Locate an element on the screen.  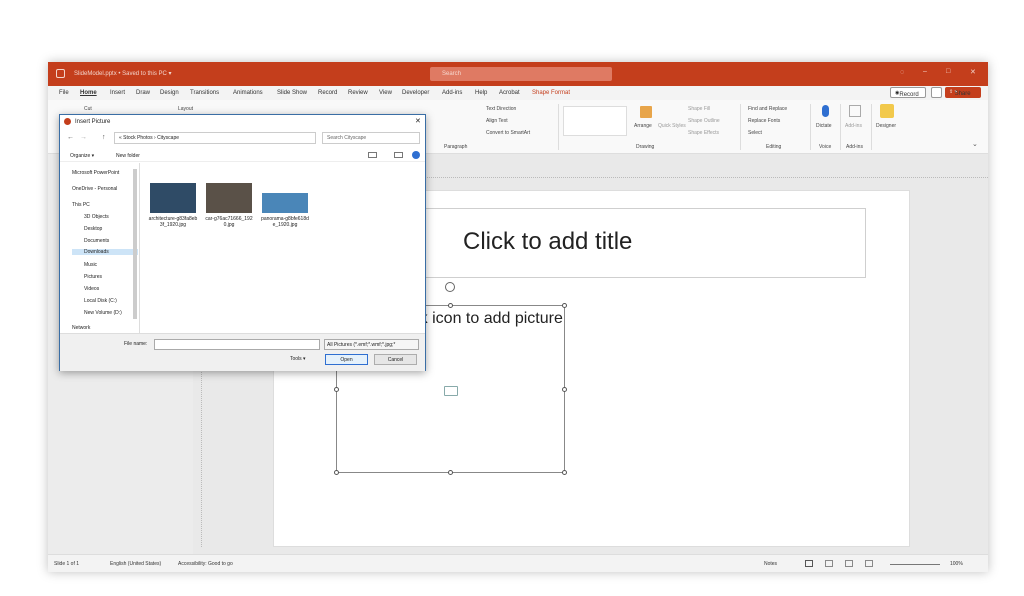
tab-developer: Developer is located at coordinates (415, 93).